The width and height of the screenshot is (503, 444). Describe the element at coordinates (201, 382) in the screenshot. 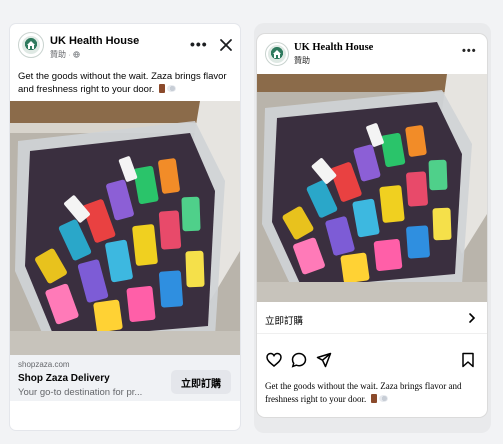

I see `order-now-button: 立即訂購` at that location.